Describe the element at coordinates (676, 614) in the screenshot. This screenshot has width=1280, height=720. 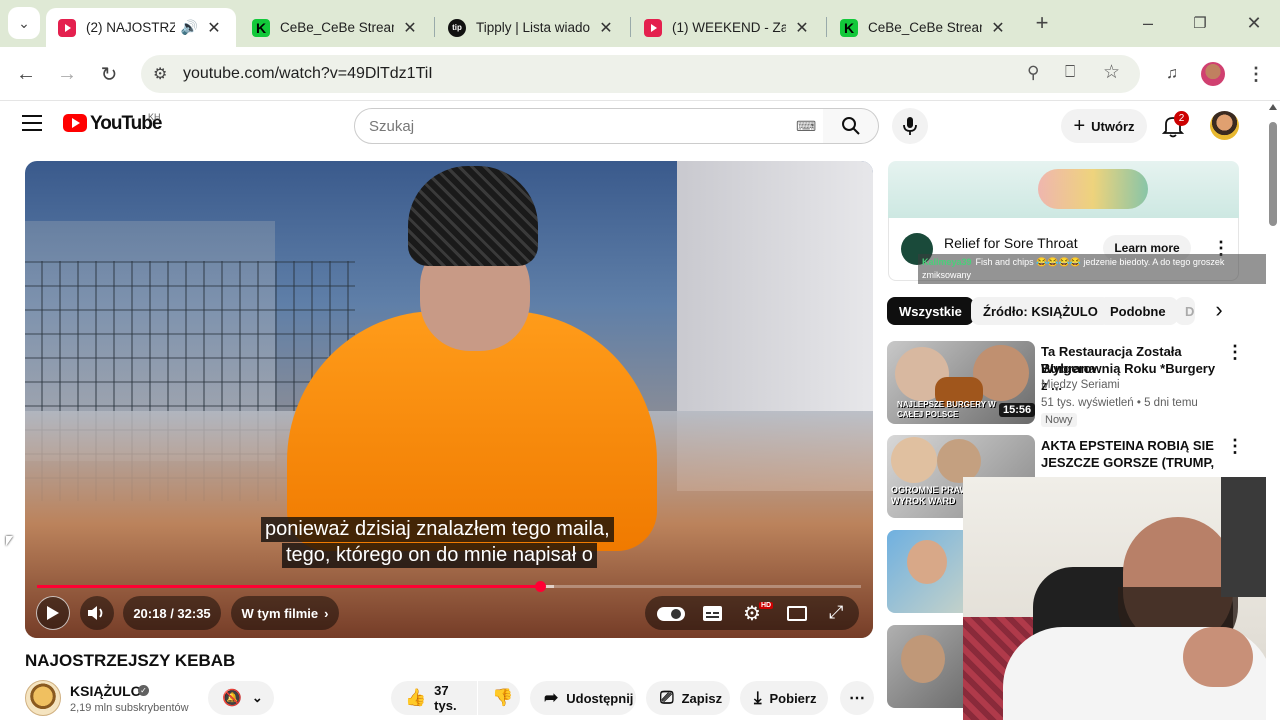
I see `toggle-knob-icon` at that location.